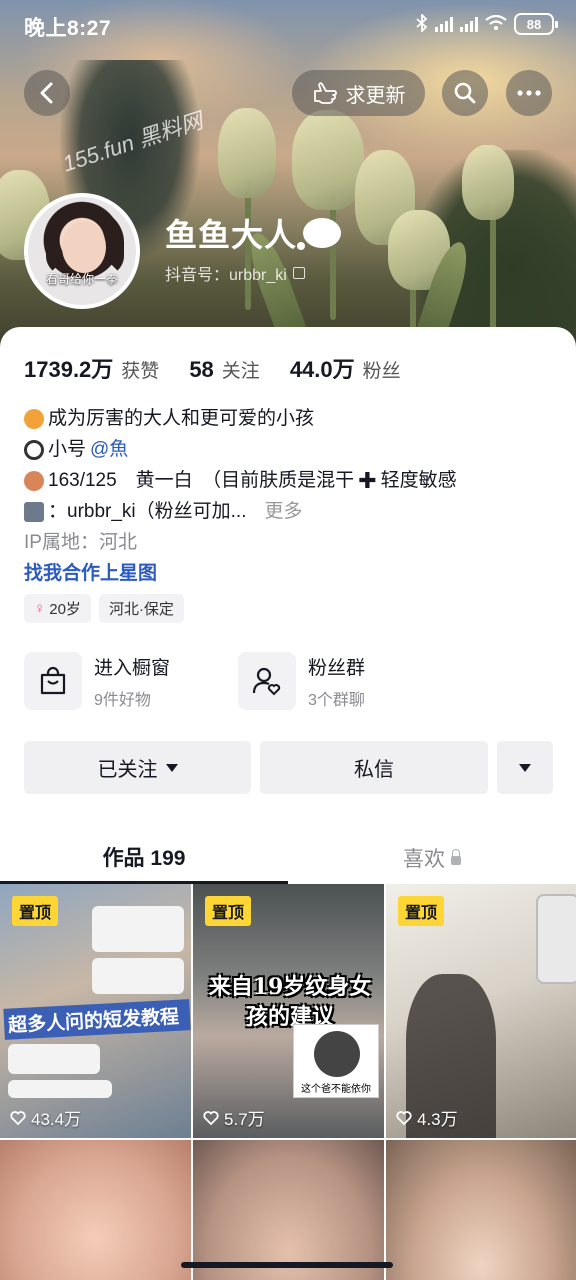 The width and height of the screenshot is (576, 1280). I want to click on video-thumbnail: 超多人问的短发教程 置顶 43.4万, so click(95, 1011).